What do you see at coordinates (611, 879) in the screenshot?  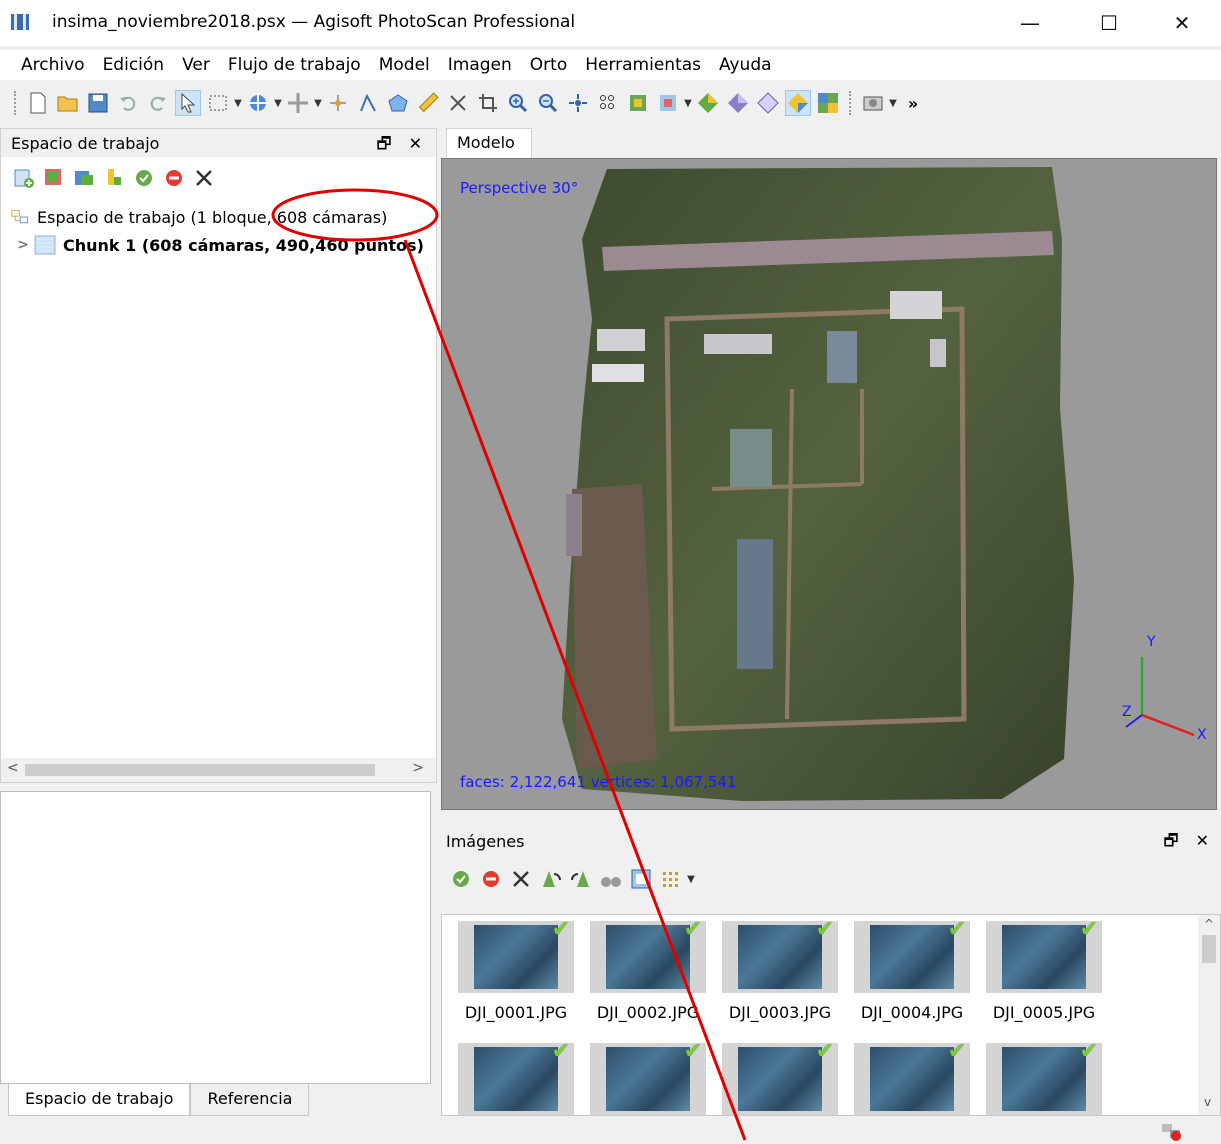 I see `binoculars-icon` at bounding box center [611, 879].